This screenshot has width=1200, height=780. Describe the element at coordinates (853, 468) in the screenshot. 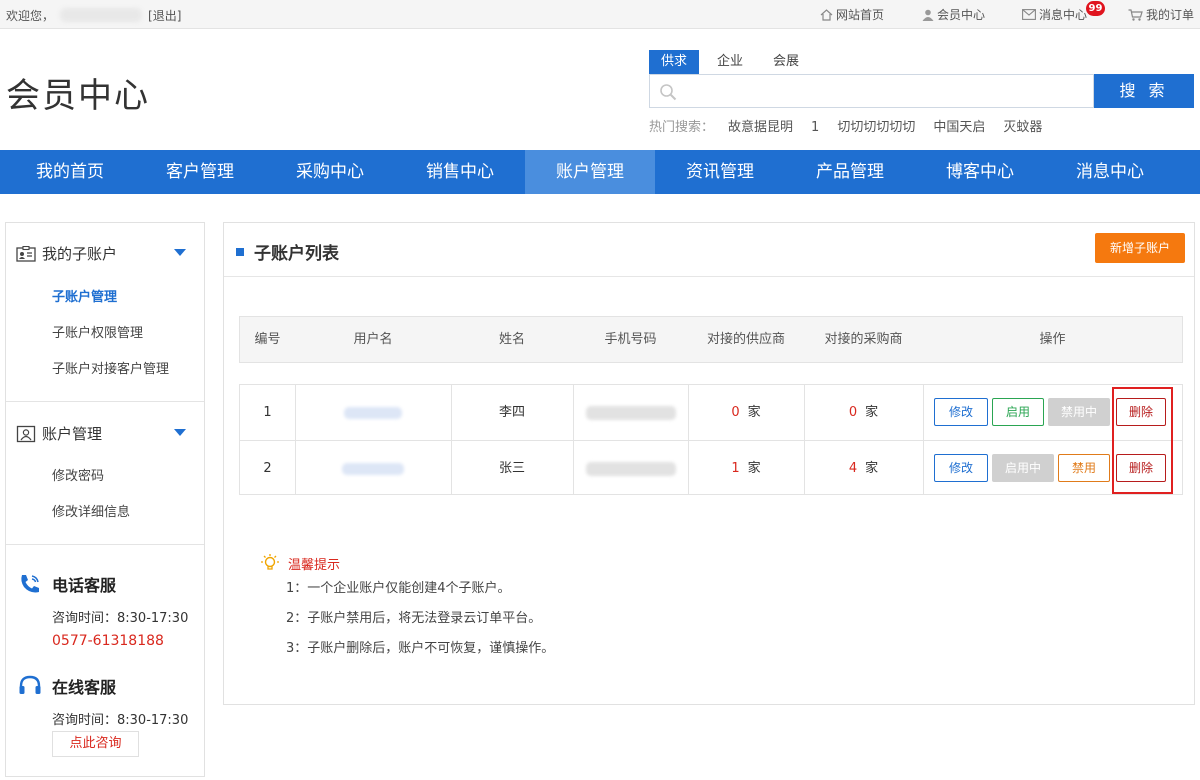

I see `buyer-count: 4` at that location.